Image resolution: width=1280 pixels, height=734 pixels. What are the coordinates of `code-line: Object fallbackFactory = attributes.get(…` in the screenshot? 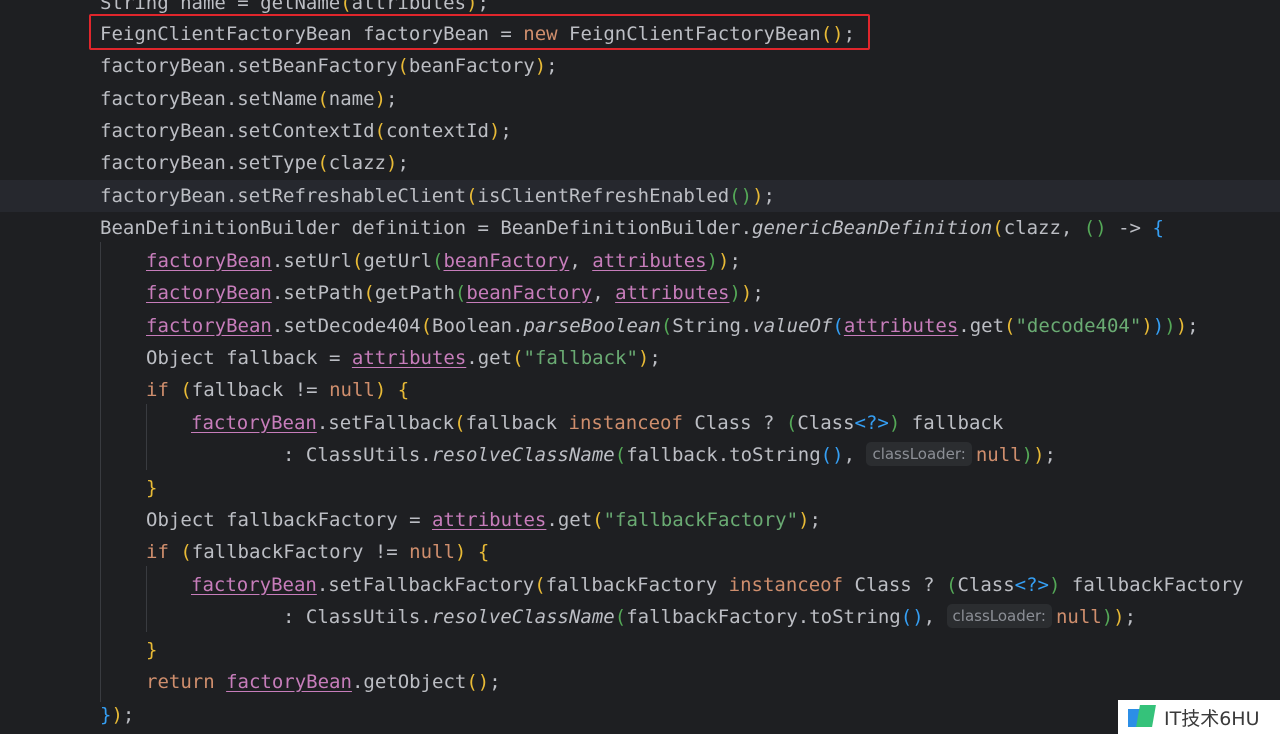 It's located at (483, 520).